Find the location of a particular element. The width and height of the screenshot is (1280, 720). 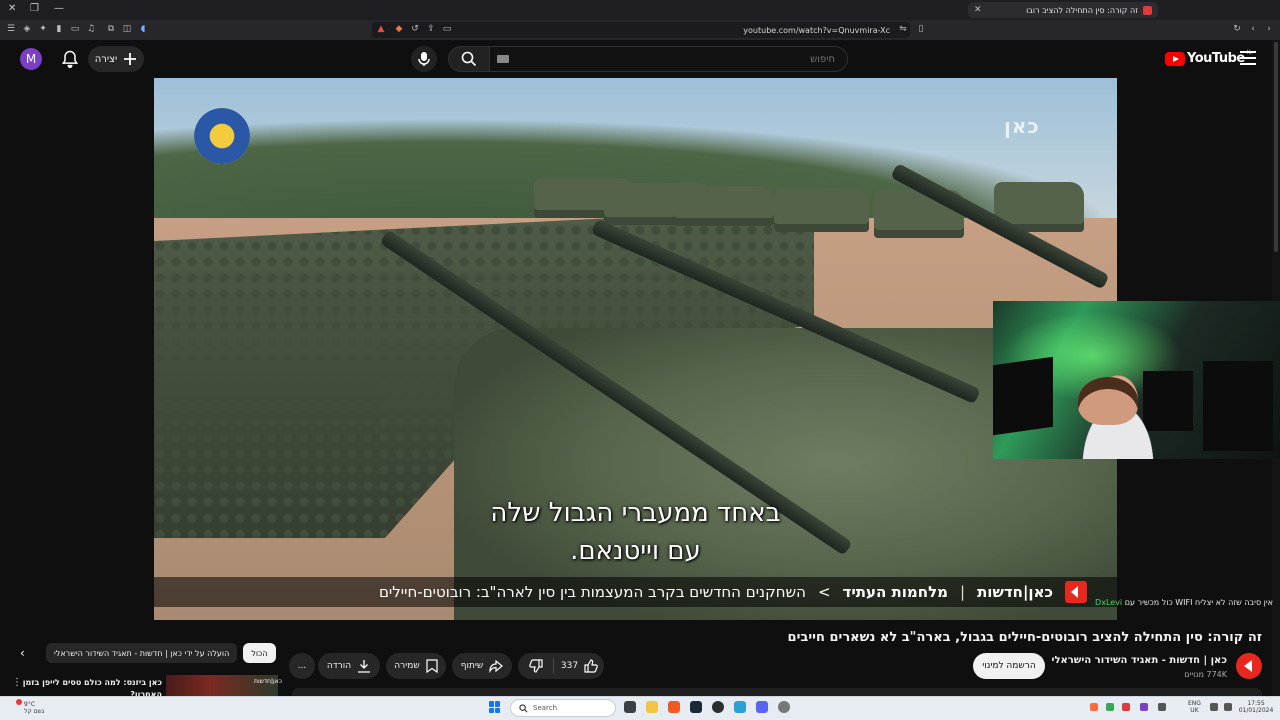

forward-icon: › is located at coordinates (1269, 29).